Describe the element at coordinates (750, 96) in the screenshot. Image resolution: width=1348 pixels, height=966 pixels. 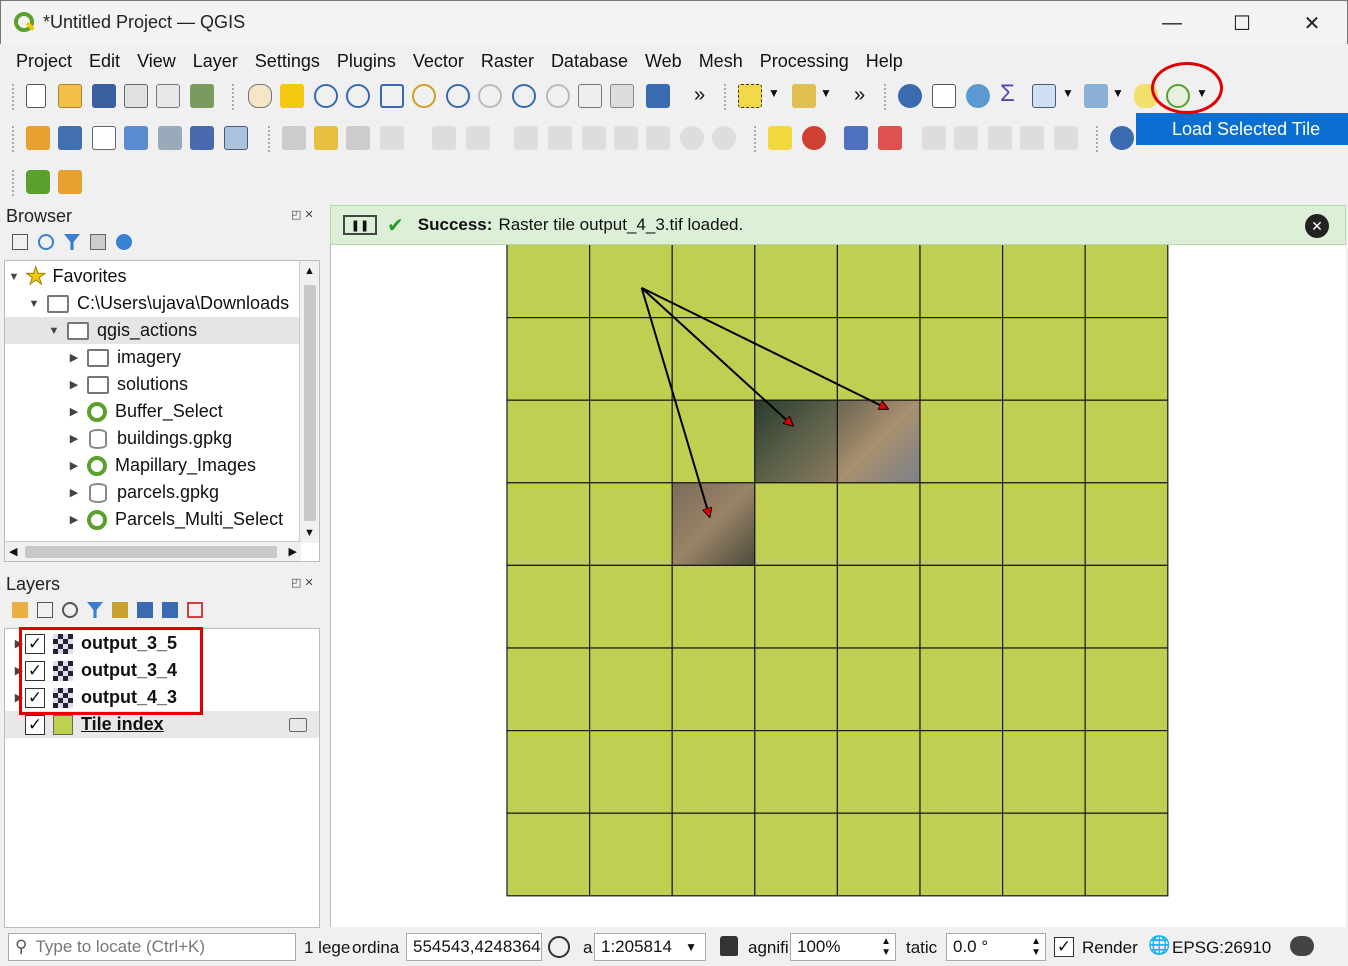
I see `select-features-icon` at that location.